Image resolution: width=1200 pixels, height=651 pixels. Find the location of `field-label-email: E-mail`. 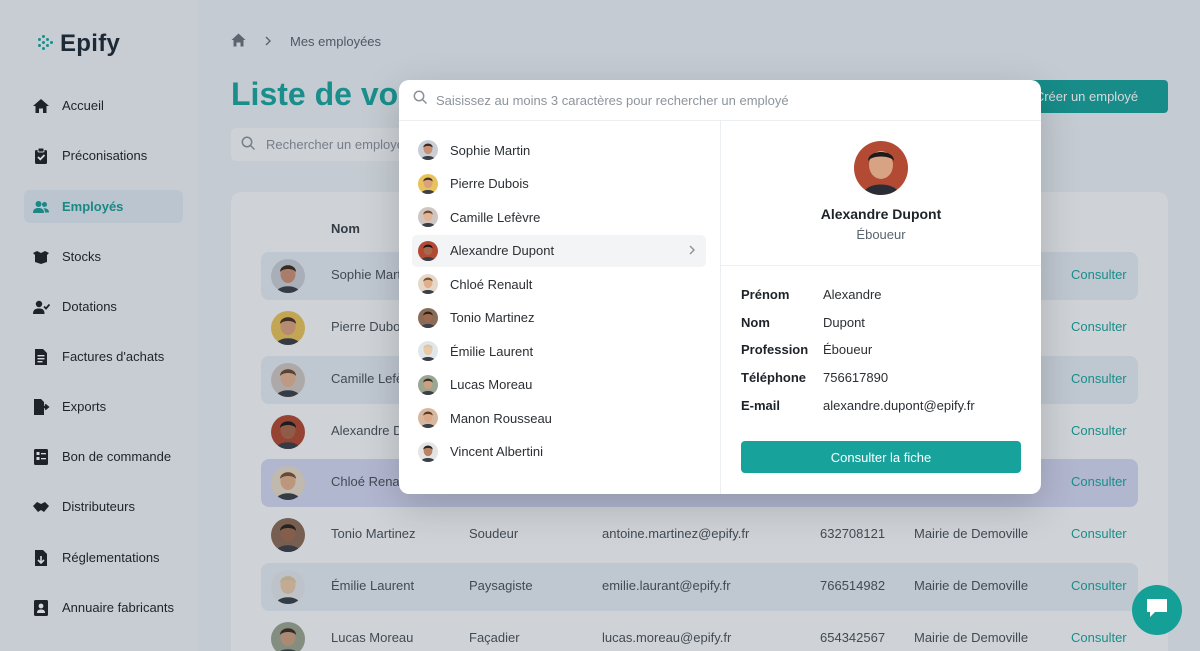

field-label-email: E-mail is located at coordinates (761, 405).